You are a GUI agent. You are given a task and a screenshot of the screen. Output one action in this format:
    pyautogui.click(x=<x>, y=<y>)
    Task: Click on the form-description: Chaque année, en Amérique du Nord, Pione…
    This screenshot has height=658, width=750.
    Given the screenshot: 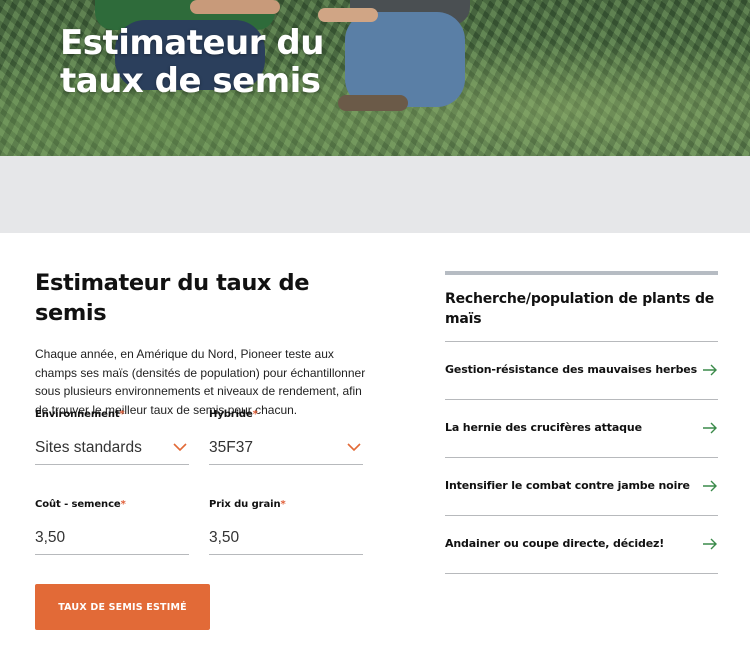 What is the action you would take?
    pyautogui.click(x=200, y=382)
    